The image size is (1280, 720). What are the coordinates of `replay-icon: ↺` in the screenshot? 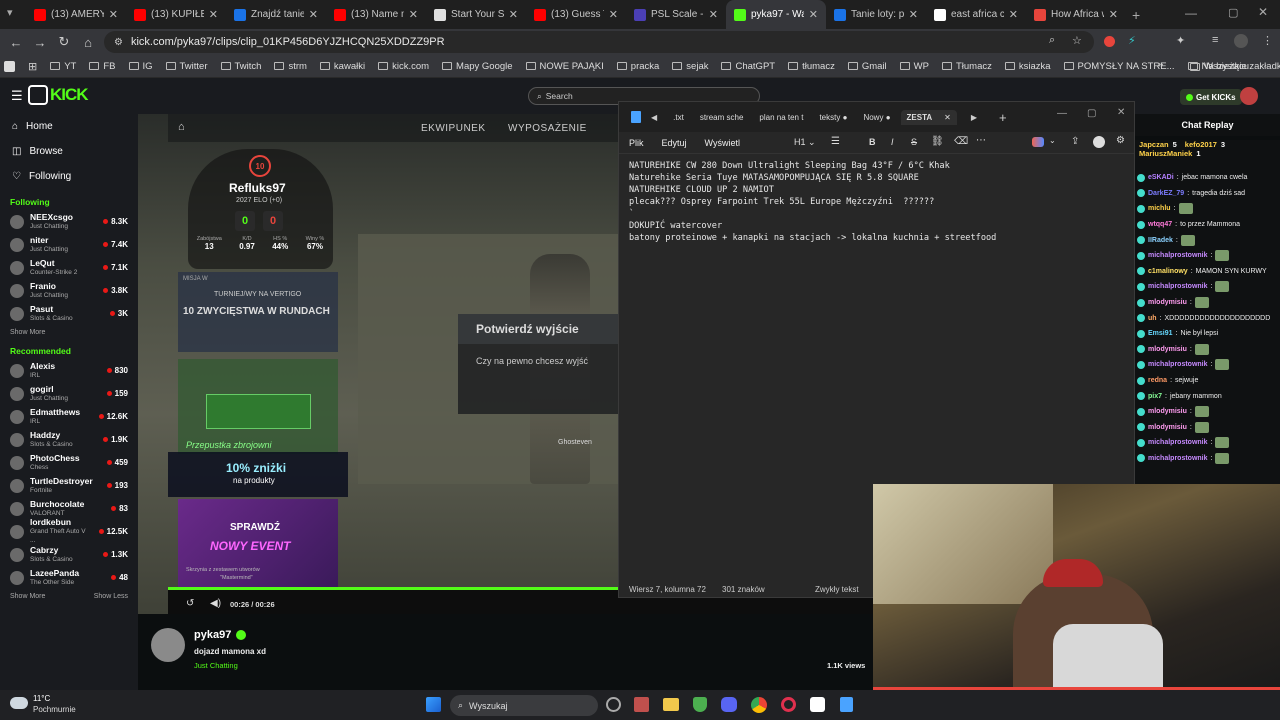 It's located at (190, 603).